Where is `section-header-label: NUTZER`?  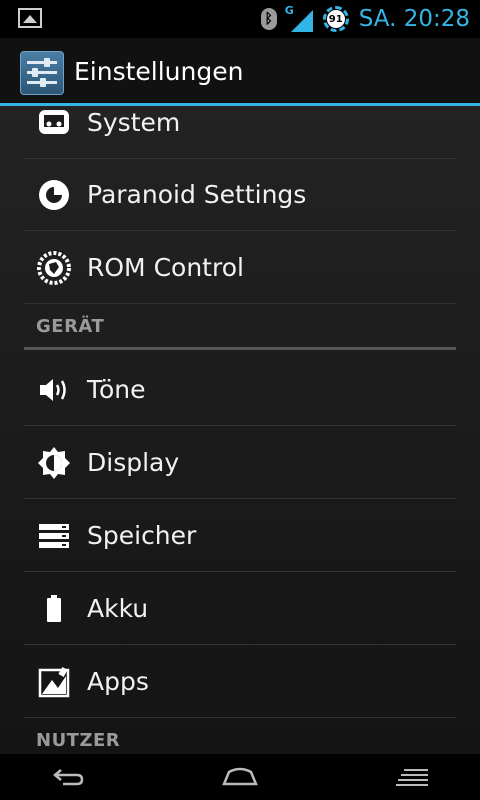
section-header-label: NUTZER is located at coordinates (78, 740).